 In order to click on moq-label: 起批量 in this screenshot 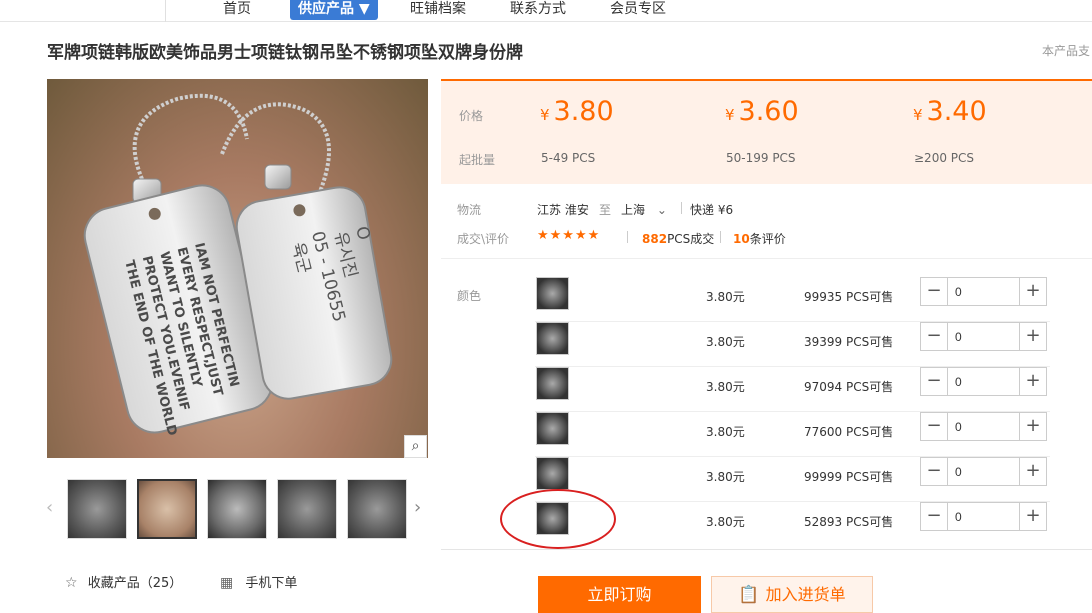, I will do `click(477, 160)`.